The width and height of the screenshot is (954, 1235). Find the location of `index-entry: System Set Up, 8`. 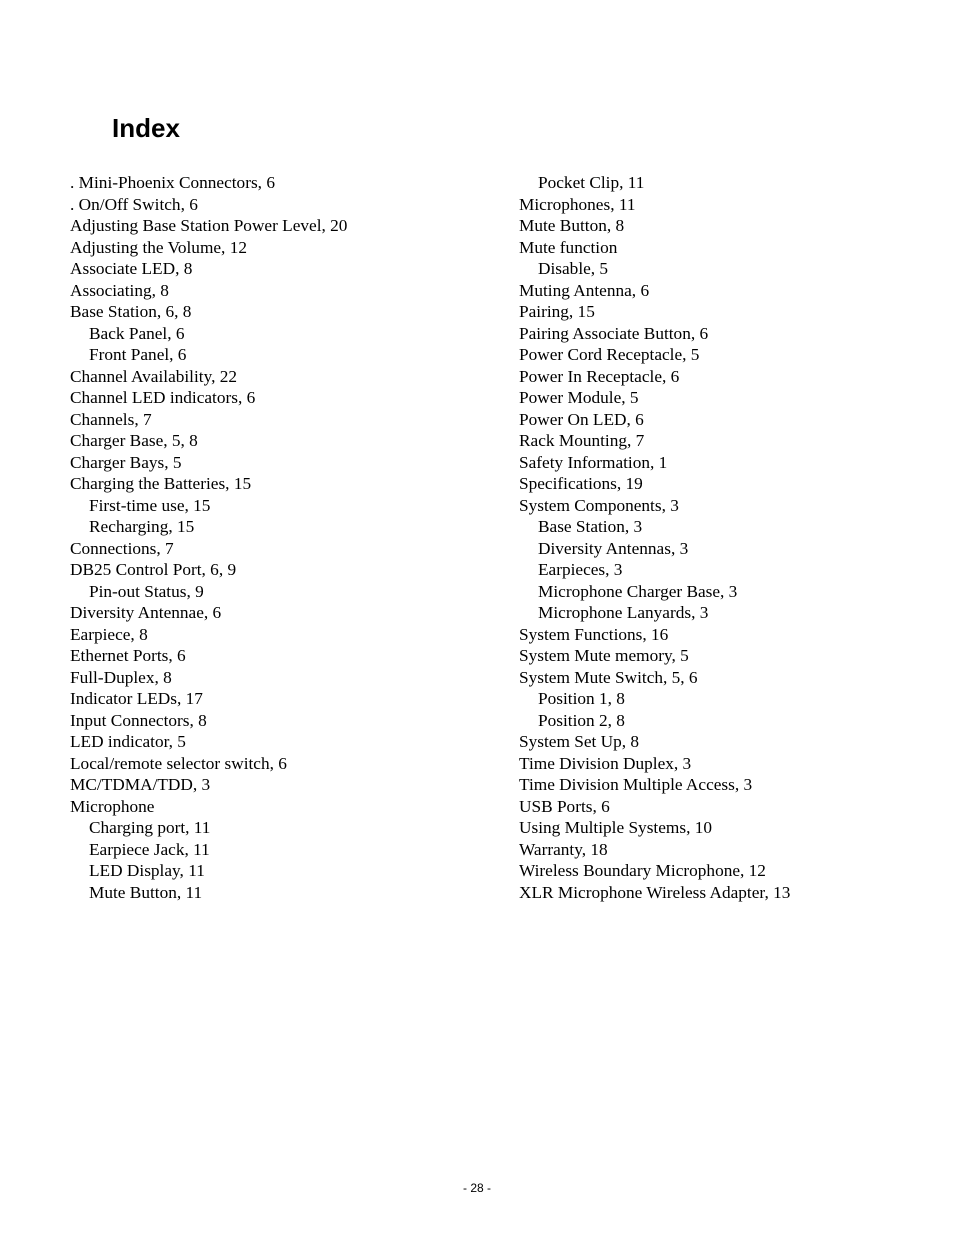

index-entry: System Set Up, 8 is located at coordinates (579, 741).